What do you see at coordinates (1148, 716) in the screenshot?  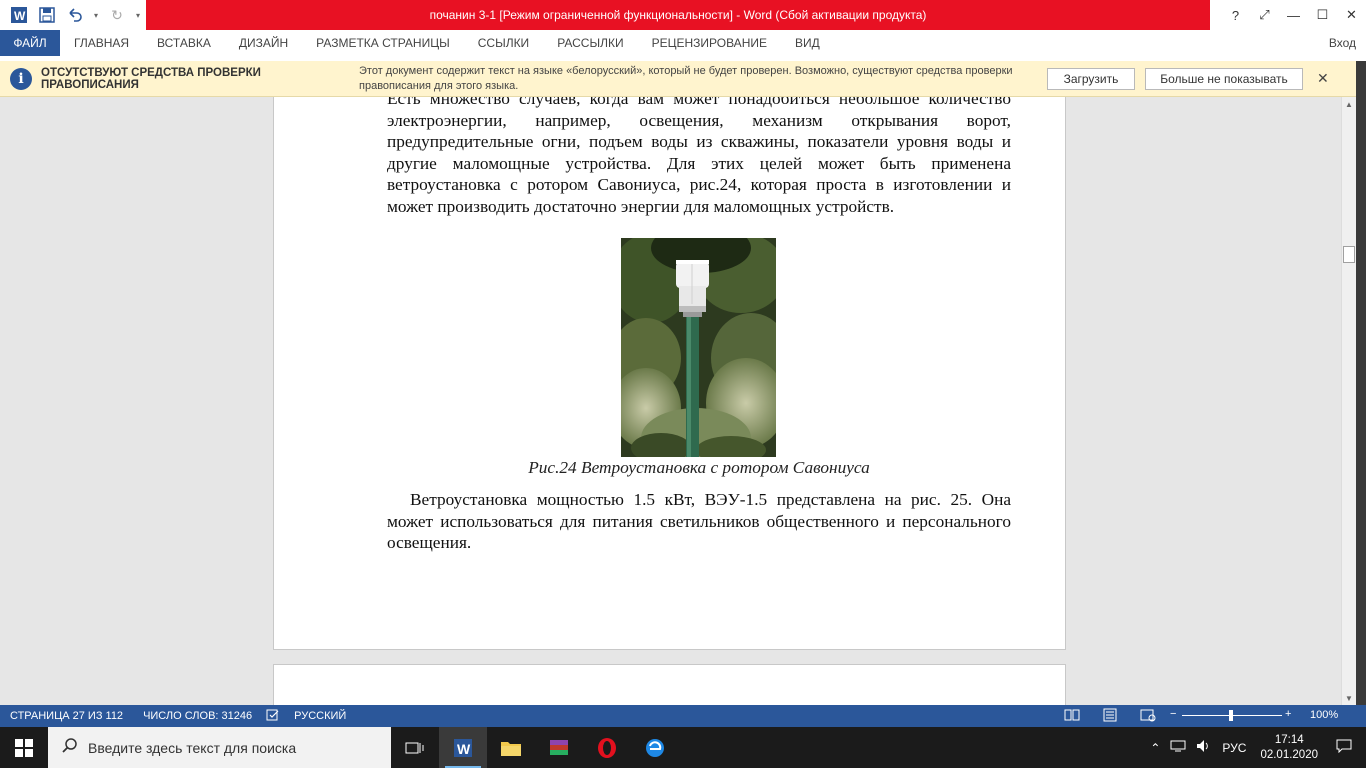 I see `web-layout-icon` at bounding box center [1148, 716].